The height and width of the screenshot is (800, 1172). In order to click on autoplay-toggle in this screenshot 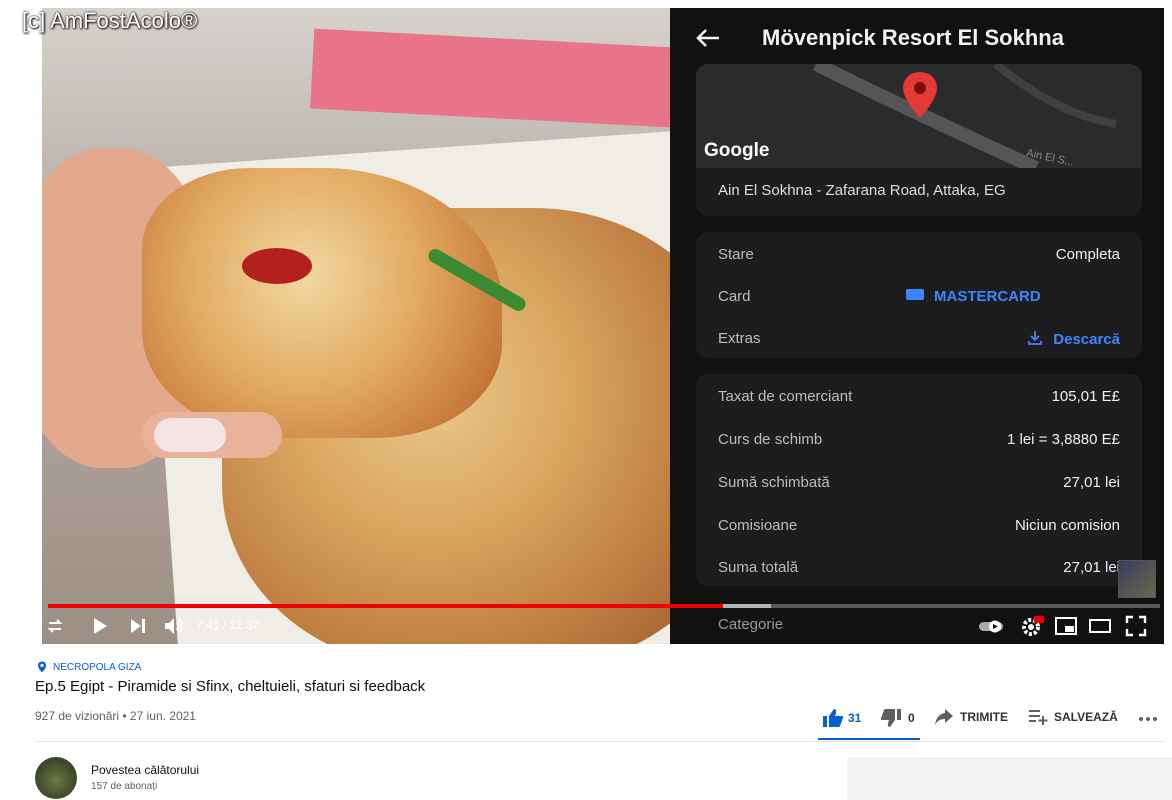, I will do `click(992, 626)`.